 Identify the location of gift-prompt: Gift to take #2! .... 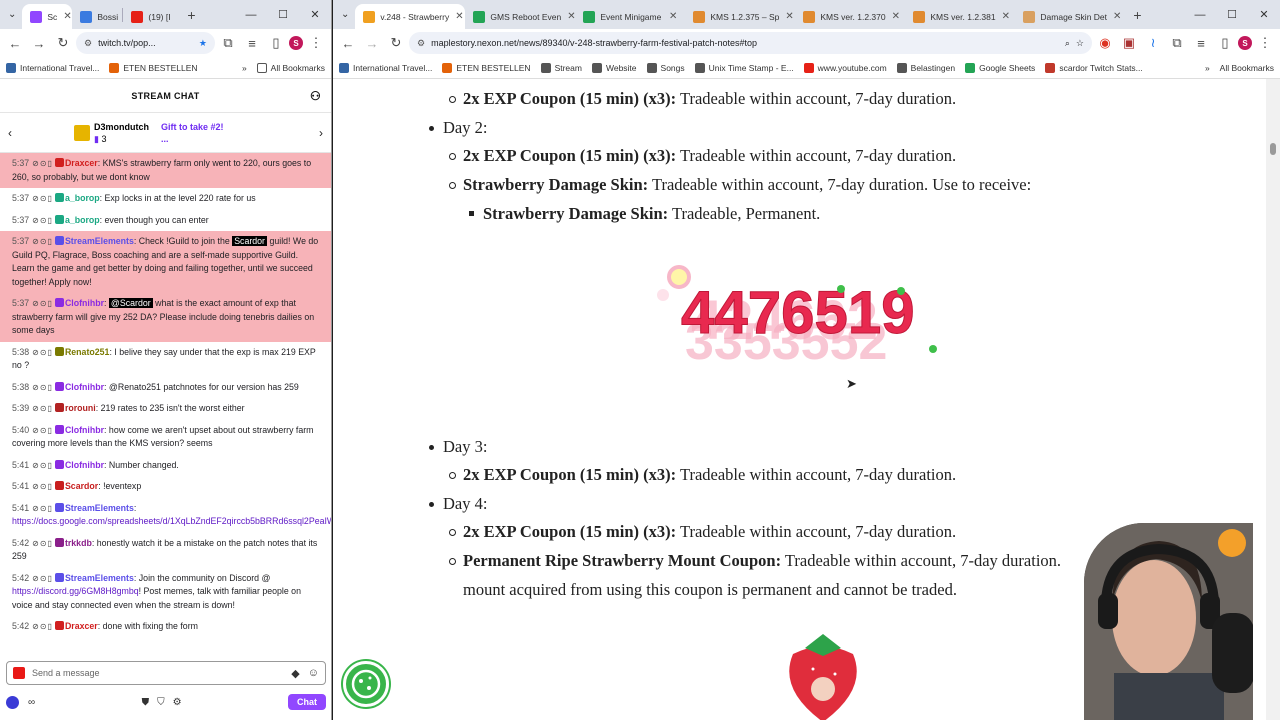
(192, 133).